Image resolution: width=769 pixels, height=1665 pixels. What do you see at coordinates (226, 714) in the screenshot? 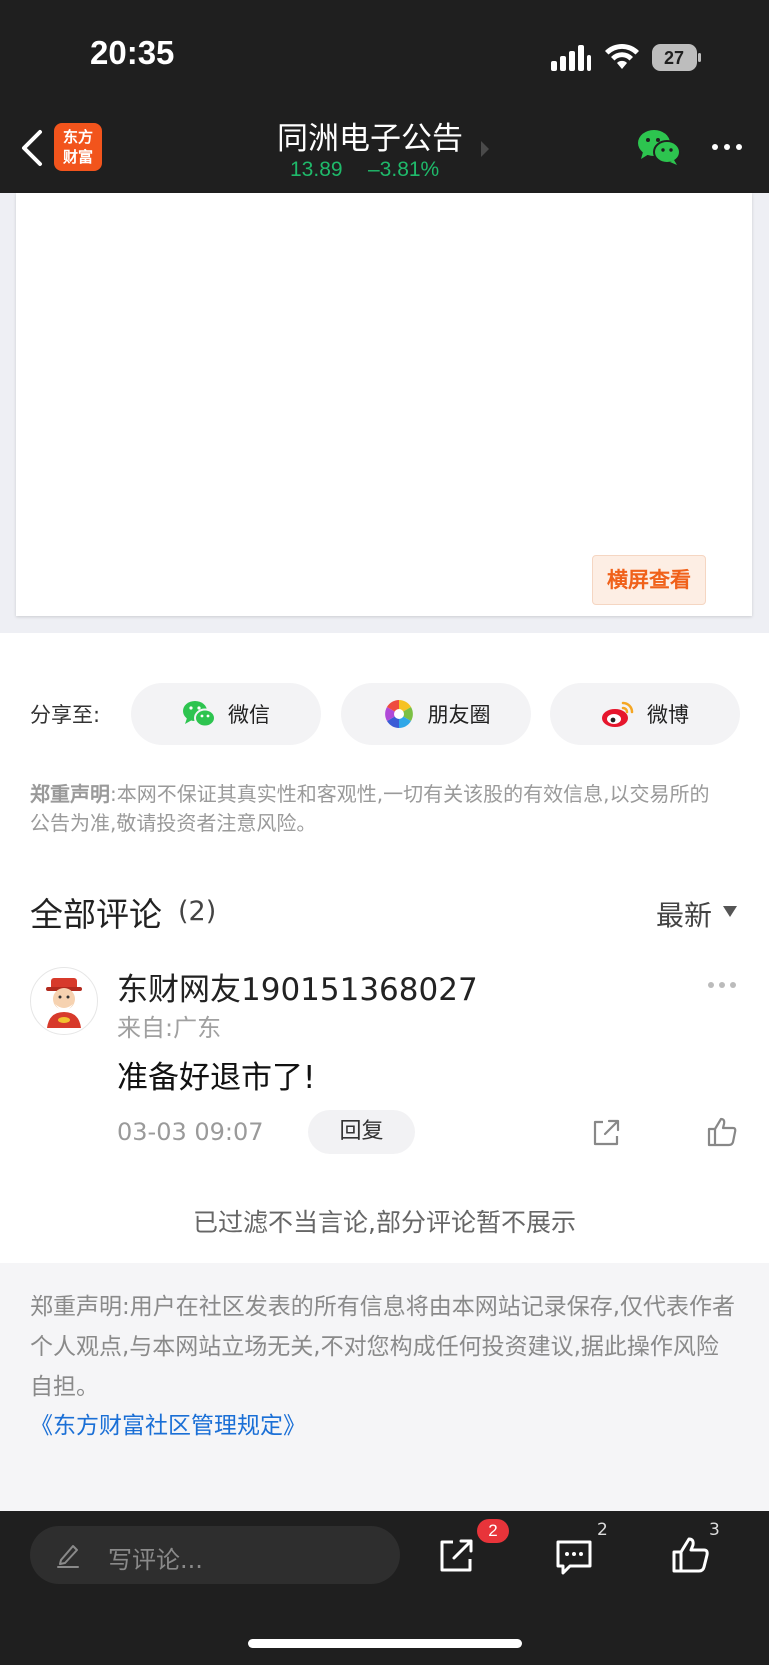
I see `share-wechat-button: 微信` at bounding box center [226, 714].